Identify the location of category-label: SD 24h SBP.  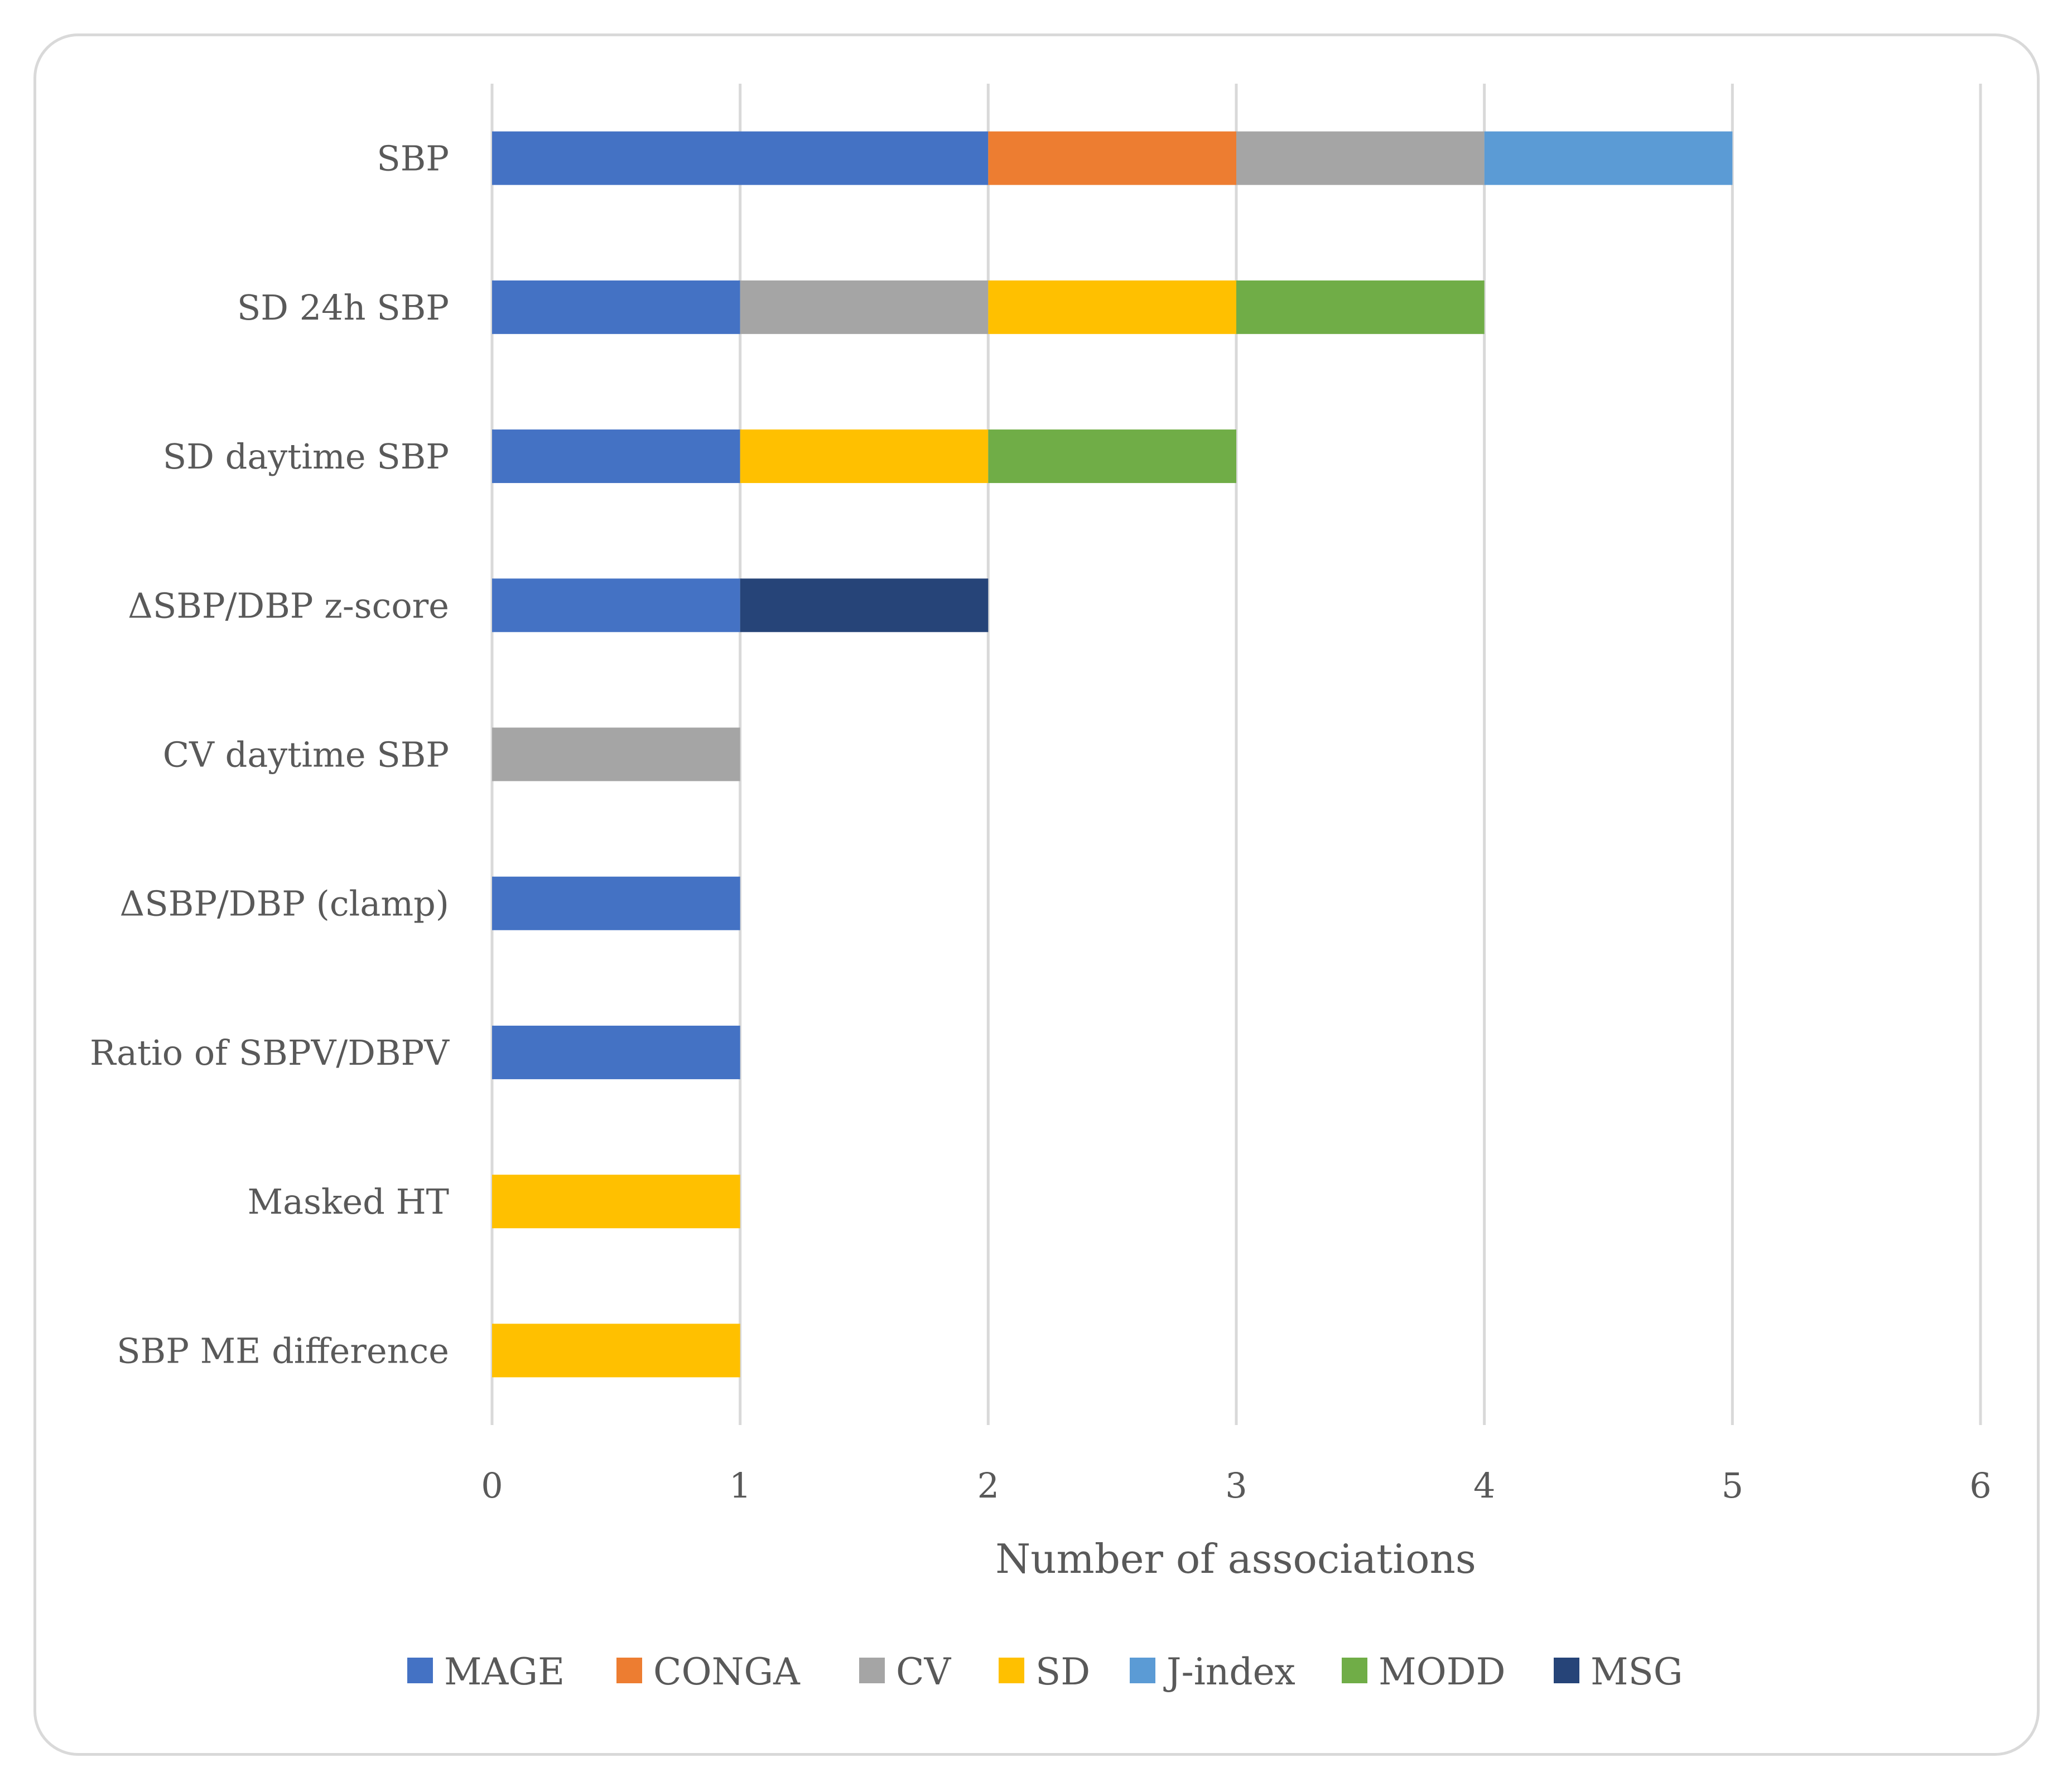
(343, 308).